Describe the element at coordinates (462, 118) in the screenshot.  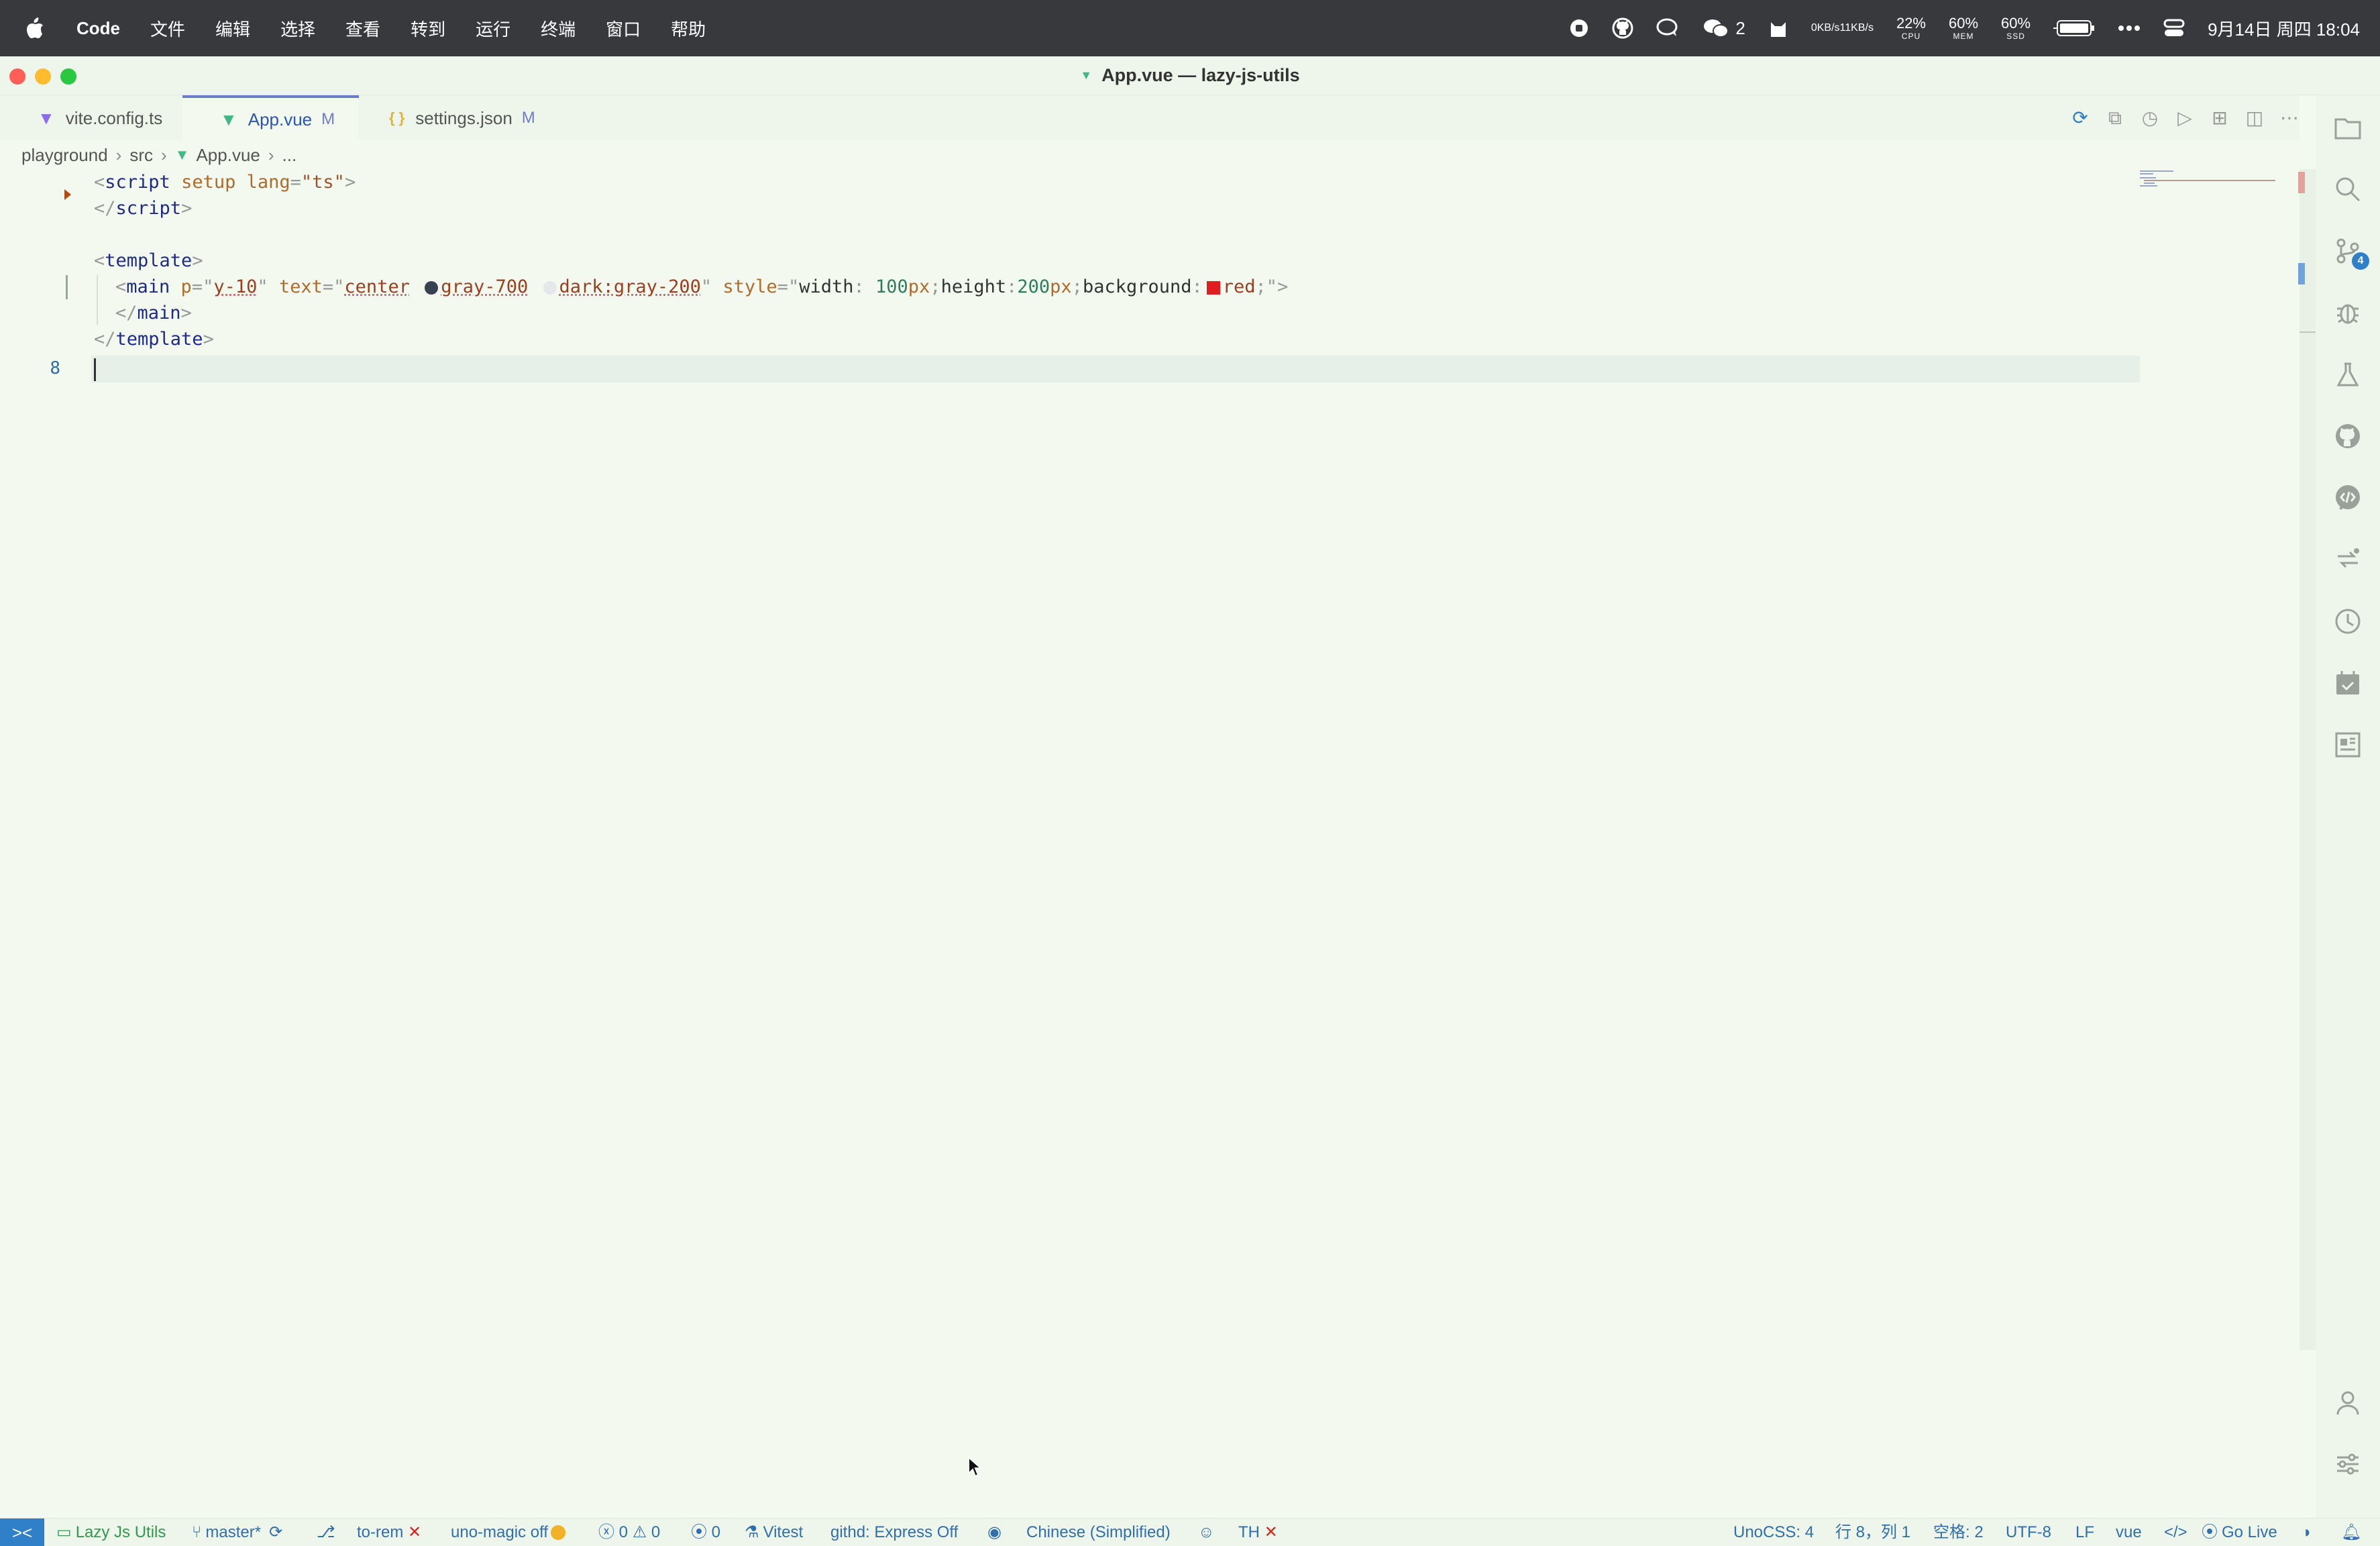
I see `tab-settings-json: { } settings.json M` at that location.